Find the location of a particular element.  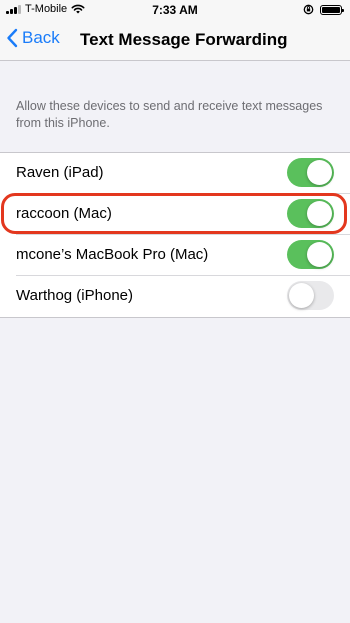

device-label: mcone’s MacBook Pro (Mac) is located at coordinates (112, 254).